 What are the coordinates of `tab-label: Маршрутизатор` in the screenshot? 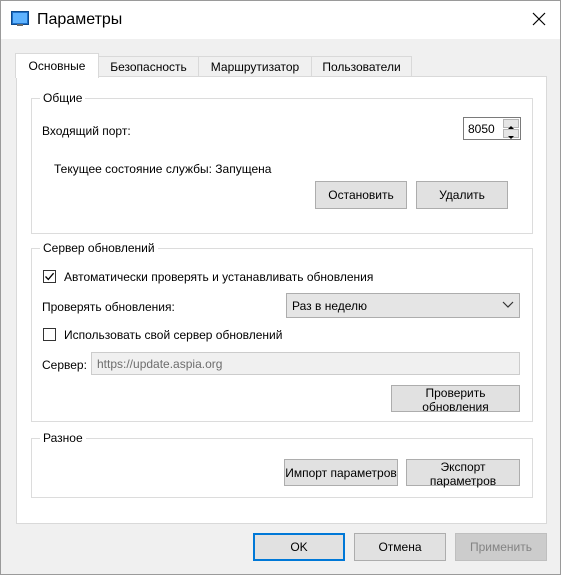 It's located at (255, 67).